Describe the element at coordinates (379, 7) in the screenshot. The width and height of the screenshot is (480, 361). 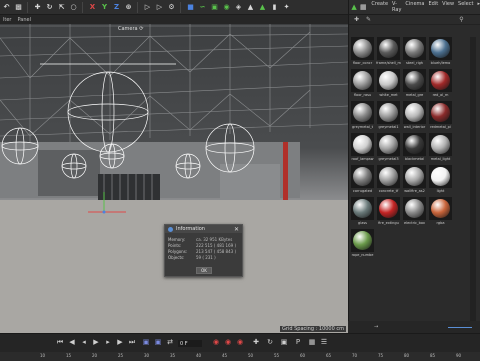
I see `menu-create: Create` at that location.